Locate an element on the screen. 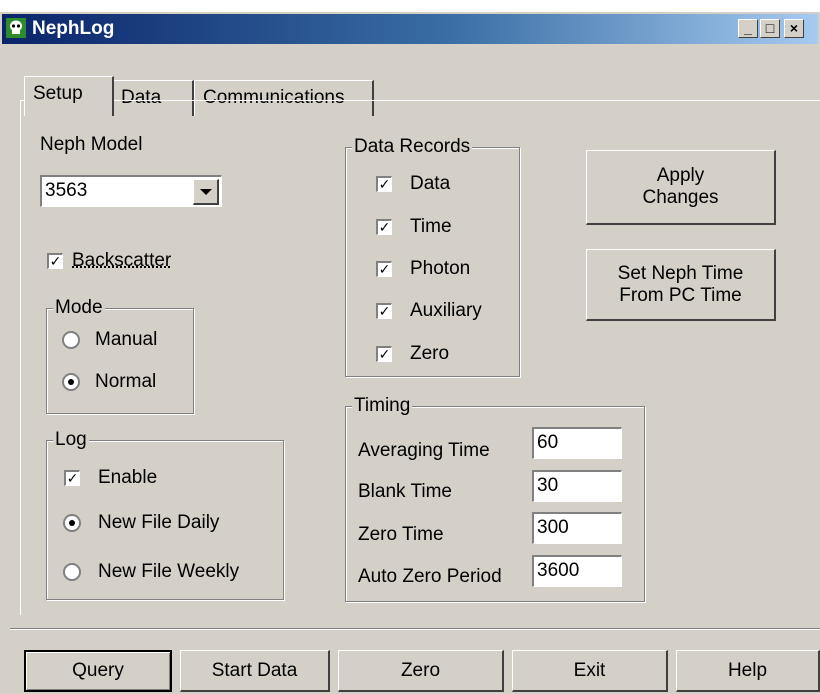  log-daily-label: New File Daily is located at coordinates (159, 522).